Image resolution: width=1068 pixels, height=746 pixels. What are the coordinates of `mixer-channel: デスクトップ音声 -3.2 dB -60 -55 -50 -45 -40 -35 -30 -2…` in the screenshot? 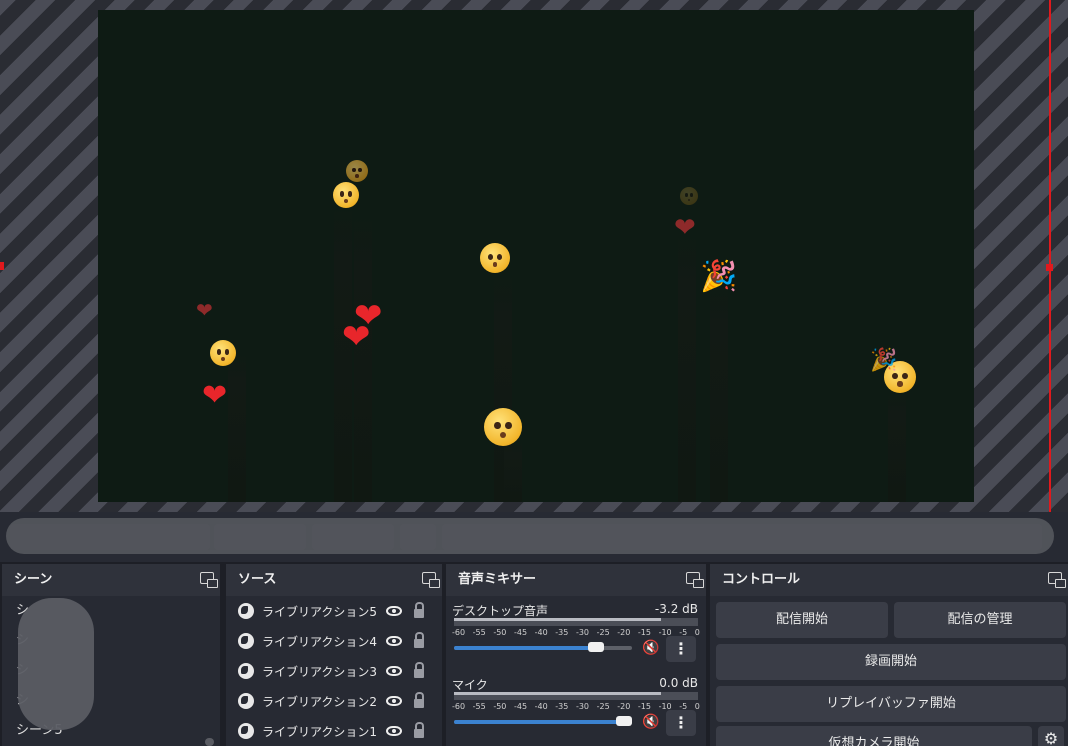 It's located at (576, 633).